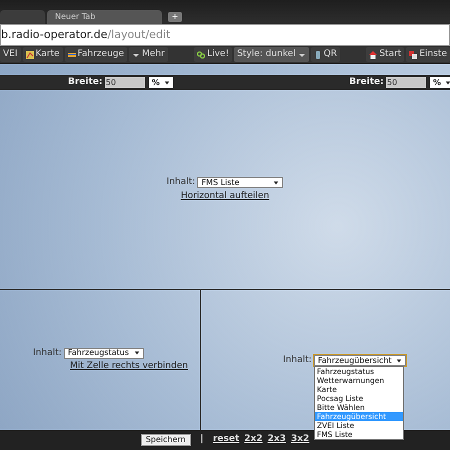 The image size is (450, 450). Describe the element at coordinates (225, 35) in the screenshot. I see `address-bar: b.radio-operator.de/layout/edit` at that location.